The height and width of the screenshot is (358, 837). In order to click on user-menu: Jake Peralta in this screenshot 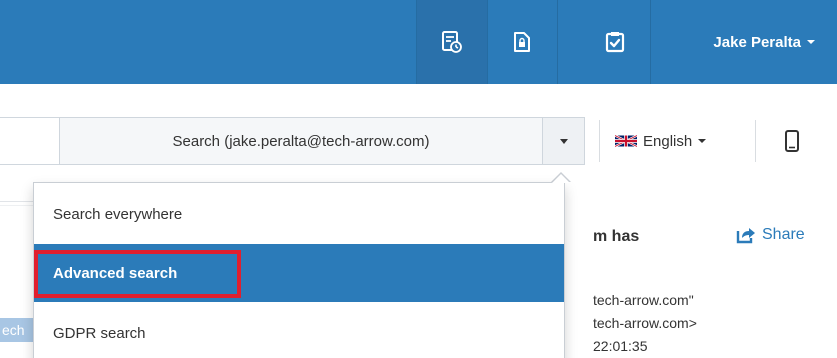, I will do `click(743, 42)`.